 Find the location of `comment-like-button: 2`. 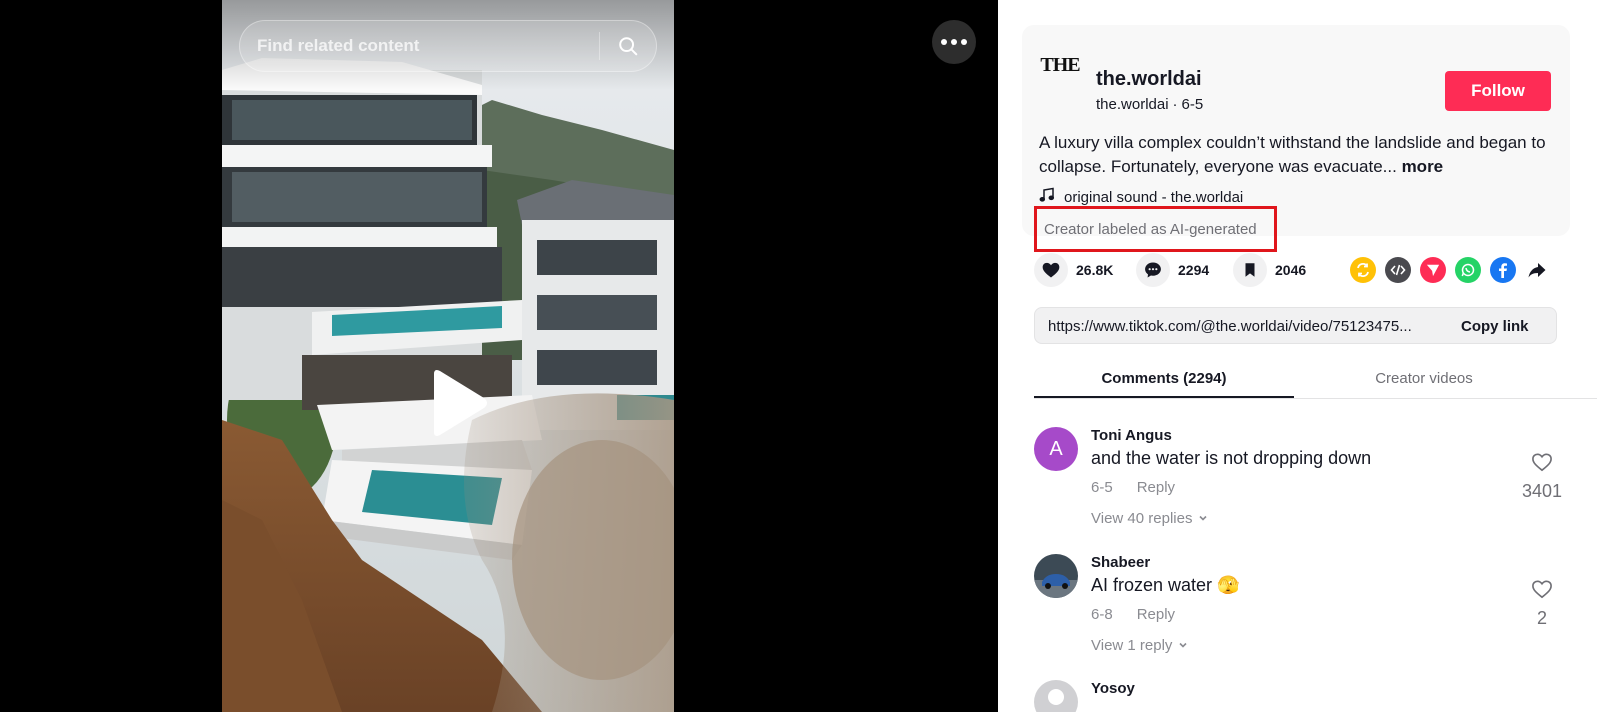

comment-like-button: 2 is located at coordinates (1542, 604).